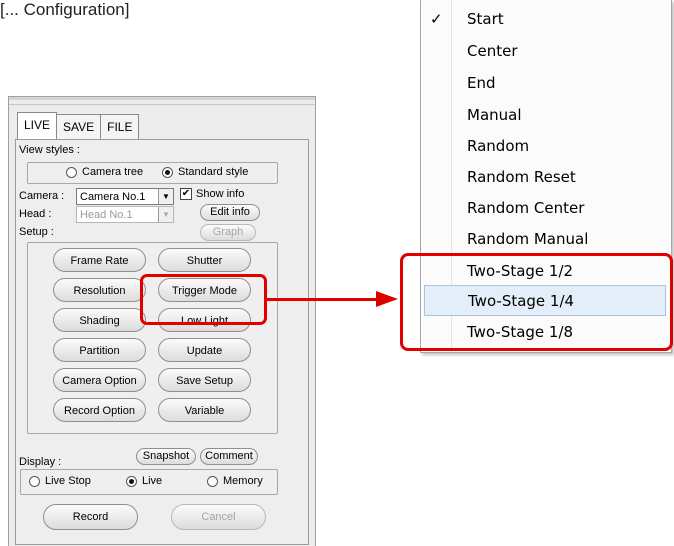 The width and height of the screenshot is (674, 546). I want to click on tab-bar: LIVE SAVE FILE, so click(78, 125).